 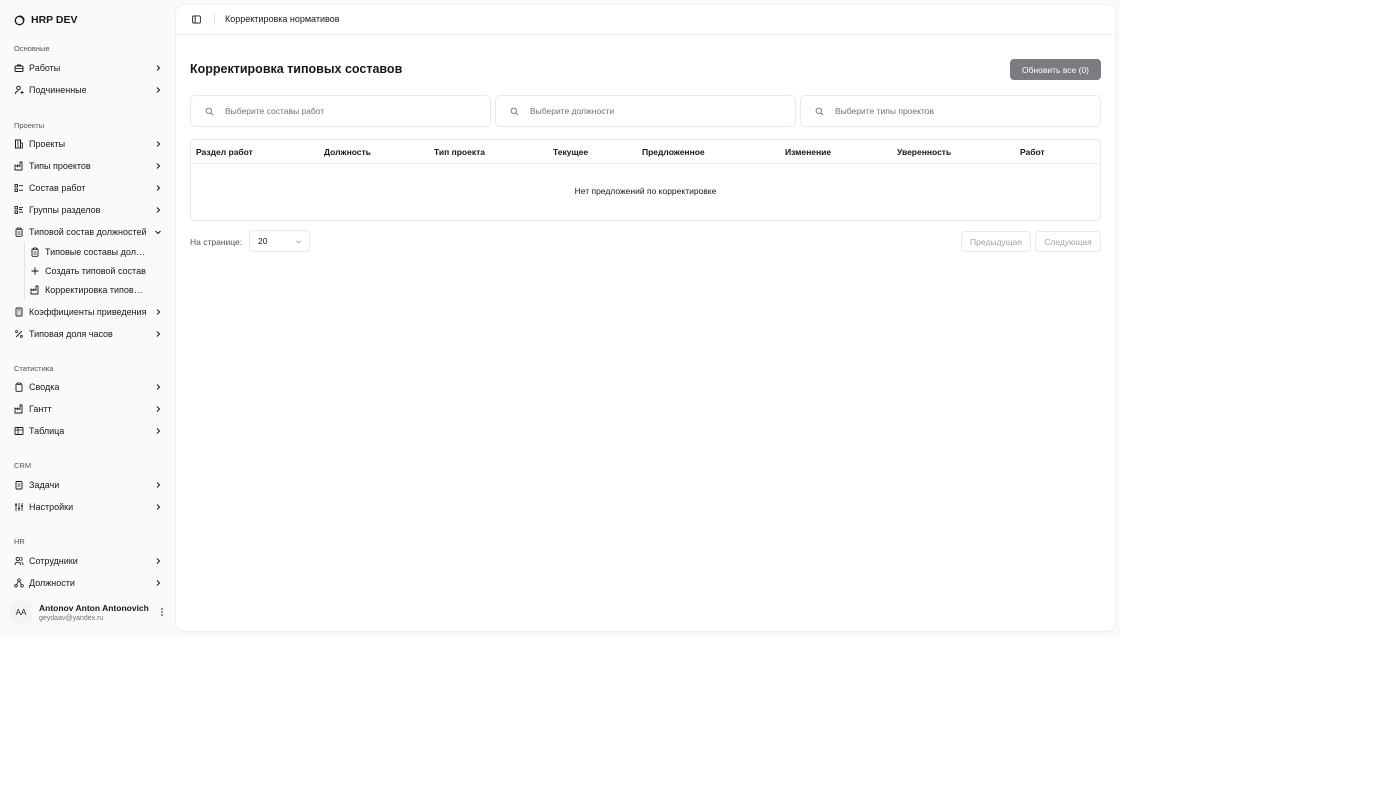 What do you see at coordinates (86, 144) in the screenshot?
I see `sidebar-item-projects: Проекты` at bounding box center [86, 144].